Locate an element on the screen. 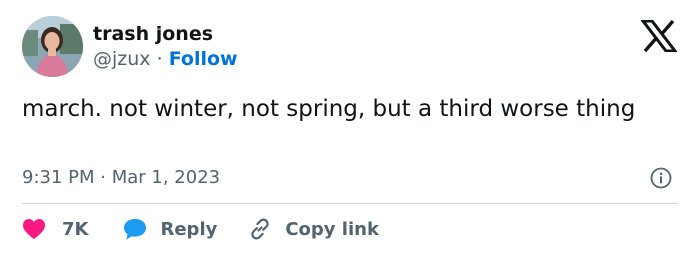 Image resolution: width=700 pixels, height=256 pixels. like-button: 7K is located at coordinates (55, 229).